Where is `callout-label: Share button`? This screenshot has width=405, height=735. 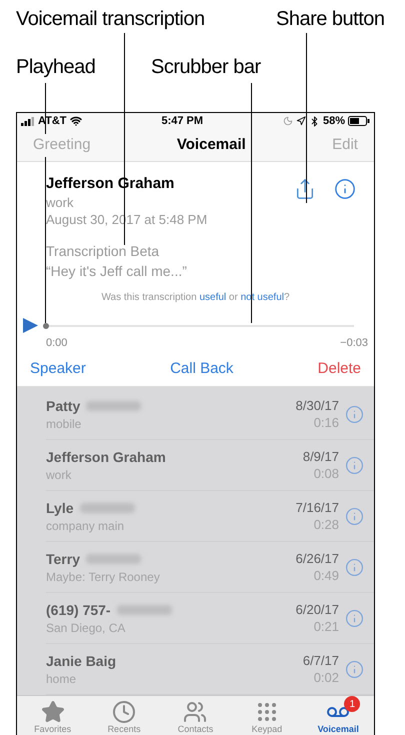
callout-label: Share button is located at coordinates (330, 19).